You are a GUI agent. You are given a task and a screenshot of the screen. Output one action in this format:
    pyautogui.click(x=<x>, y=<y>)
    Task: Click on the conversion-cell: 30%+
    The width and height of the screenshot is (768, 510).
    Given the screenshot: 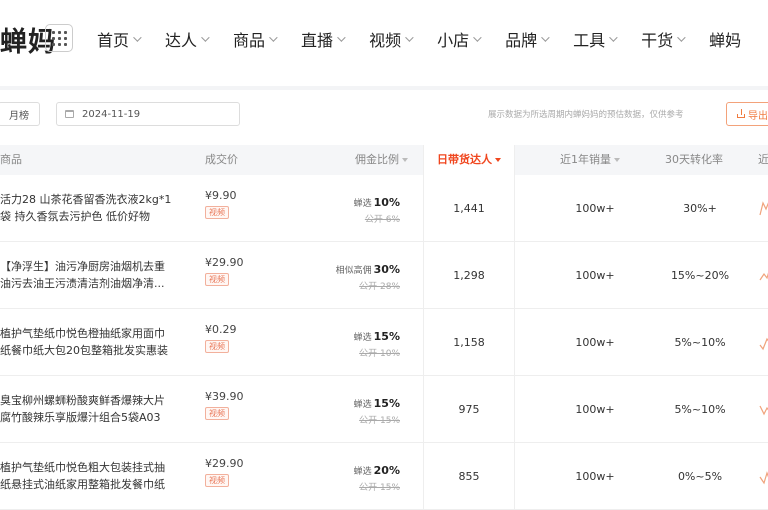 What is the action you would take?
    pyautogui.click(x=700, y=208)
    